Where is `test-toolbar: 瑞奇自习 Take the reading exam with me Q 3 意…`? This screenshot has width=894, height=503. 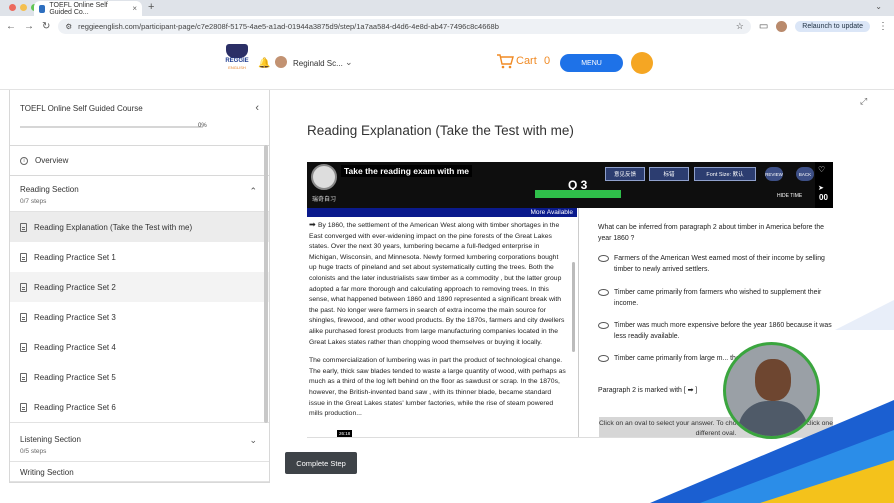 test-toolbar: 瑞奇自习 Take the reading exam with me Q 3 意… is located at coordinates (570, 185).